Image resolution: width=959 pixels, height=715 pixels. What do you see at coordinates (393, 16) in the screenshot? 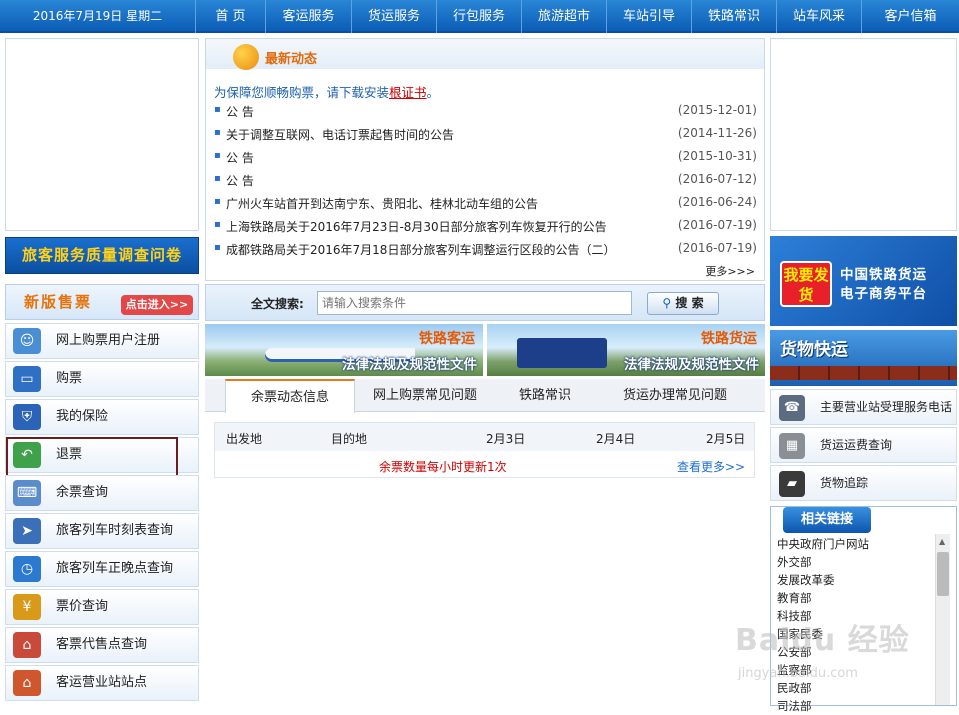
I see `nav-freight-service: 货运服务` at bounding box center [393, 16].